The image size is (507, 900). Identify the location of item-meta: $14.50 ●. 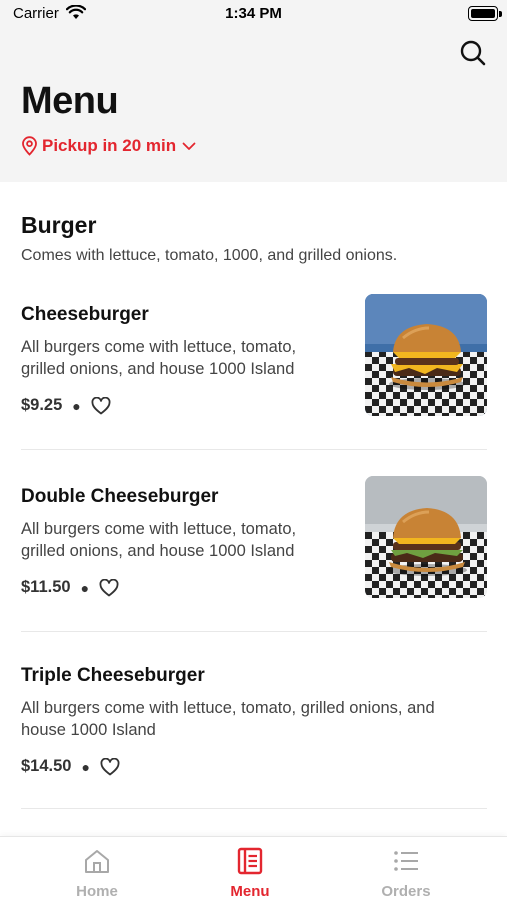
(70, 766).